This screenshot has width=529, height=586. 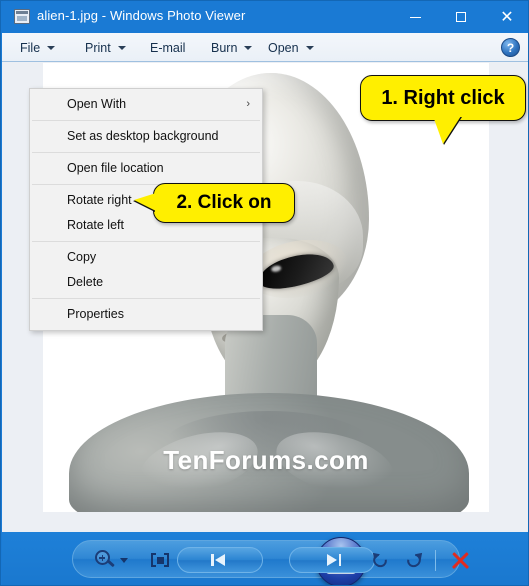 I want to click on callout-step-2-label: 2. Click on, so click(x=224, y=202).